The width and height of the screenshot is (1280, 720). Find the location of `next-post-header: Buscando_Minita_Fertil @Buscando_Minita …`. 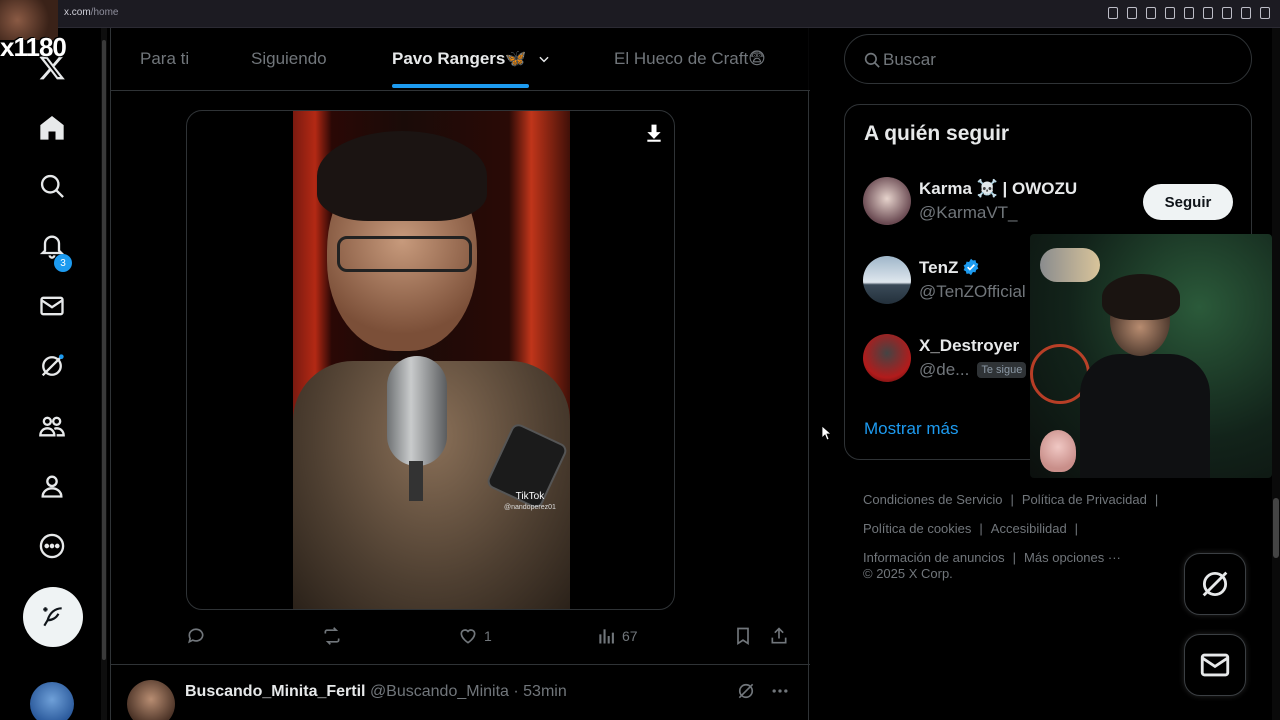

next-post-header: Buscando_Minita_Fertil @Buscando_Minita … is located at coordinates (376, 691).